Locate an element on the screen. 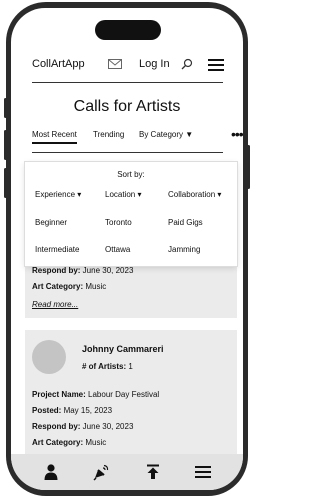 Image resolution: width=320 pixels, height=500 pixels. option-paid-gigs: Paid Gigs is located at coordinates (185, 222).